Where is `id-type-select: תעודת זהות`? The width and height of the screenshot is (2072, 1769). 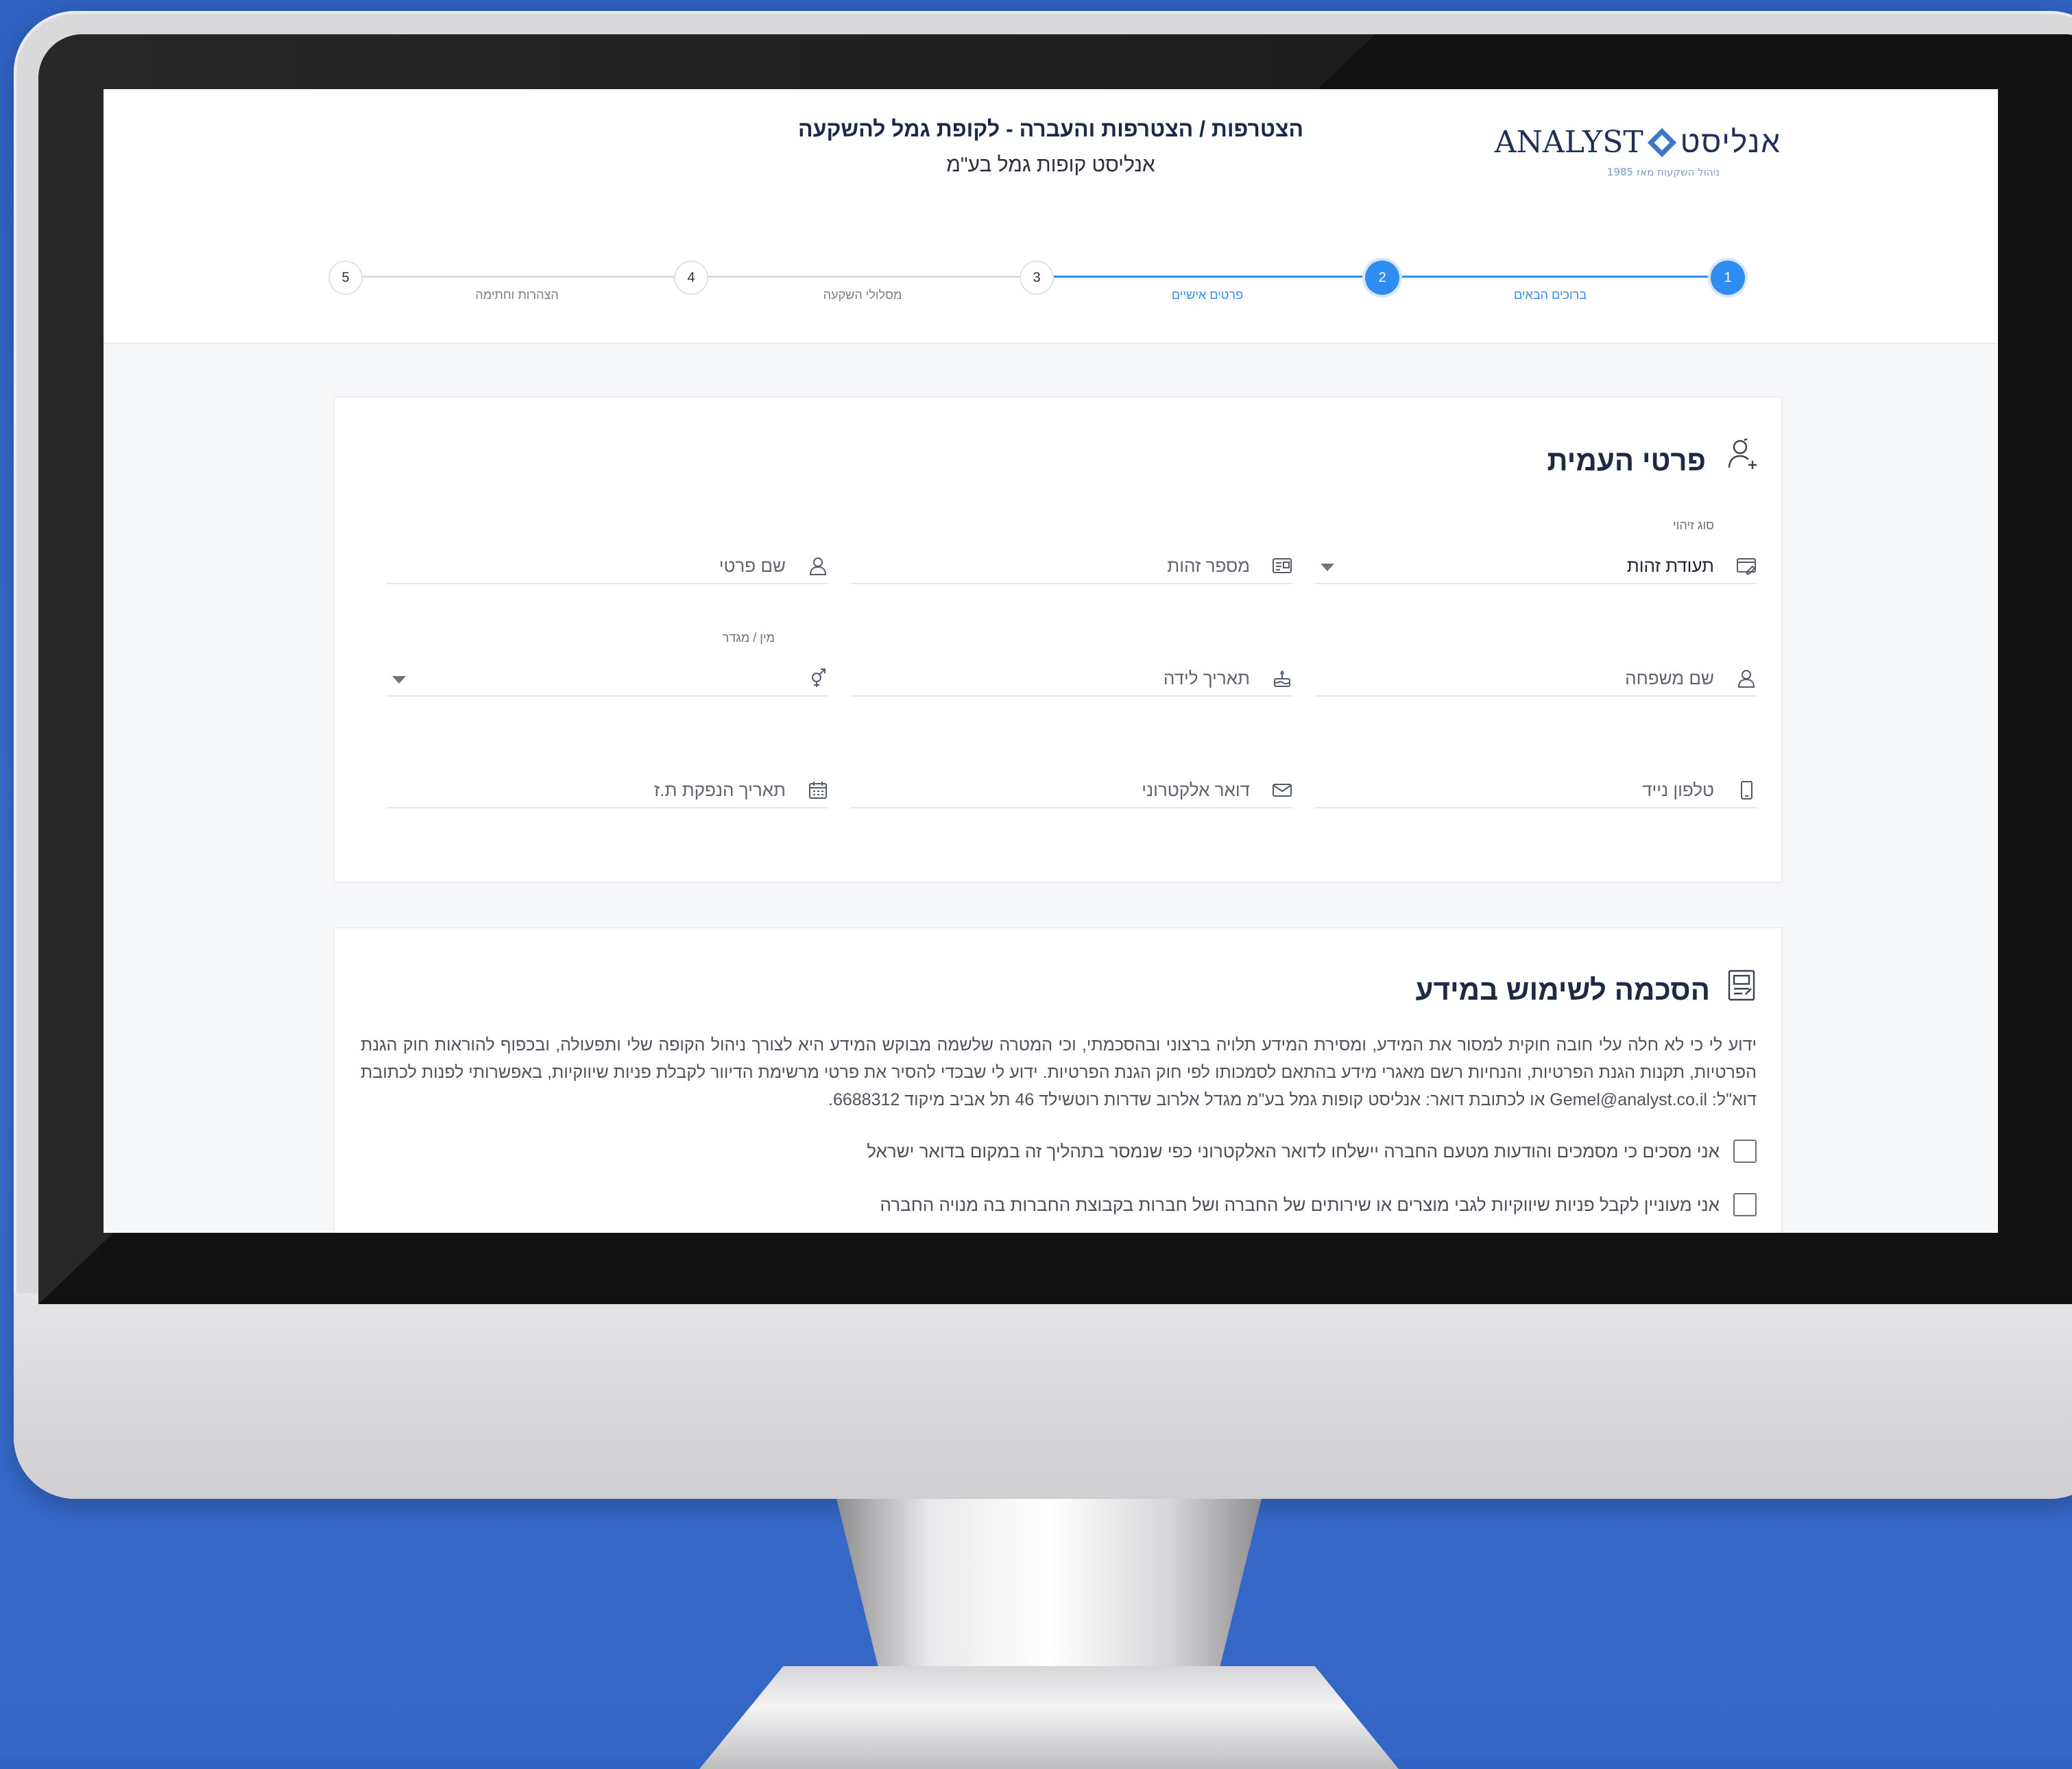 id-type-select: תעודת זהות is located at coordinates (1536, 559).